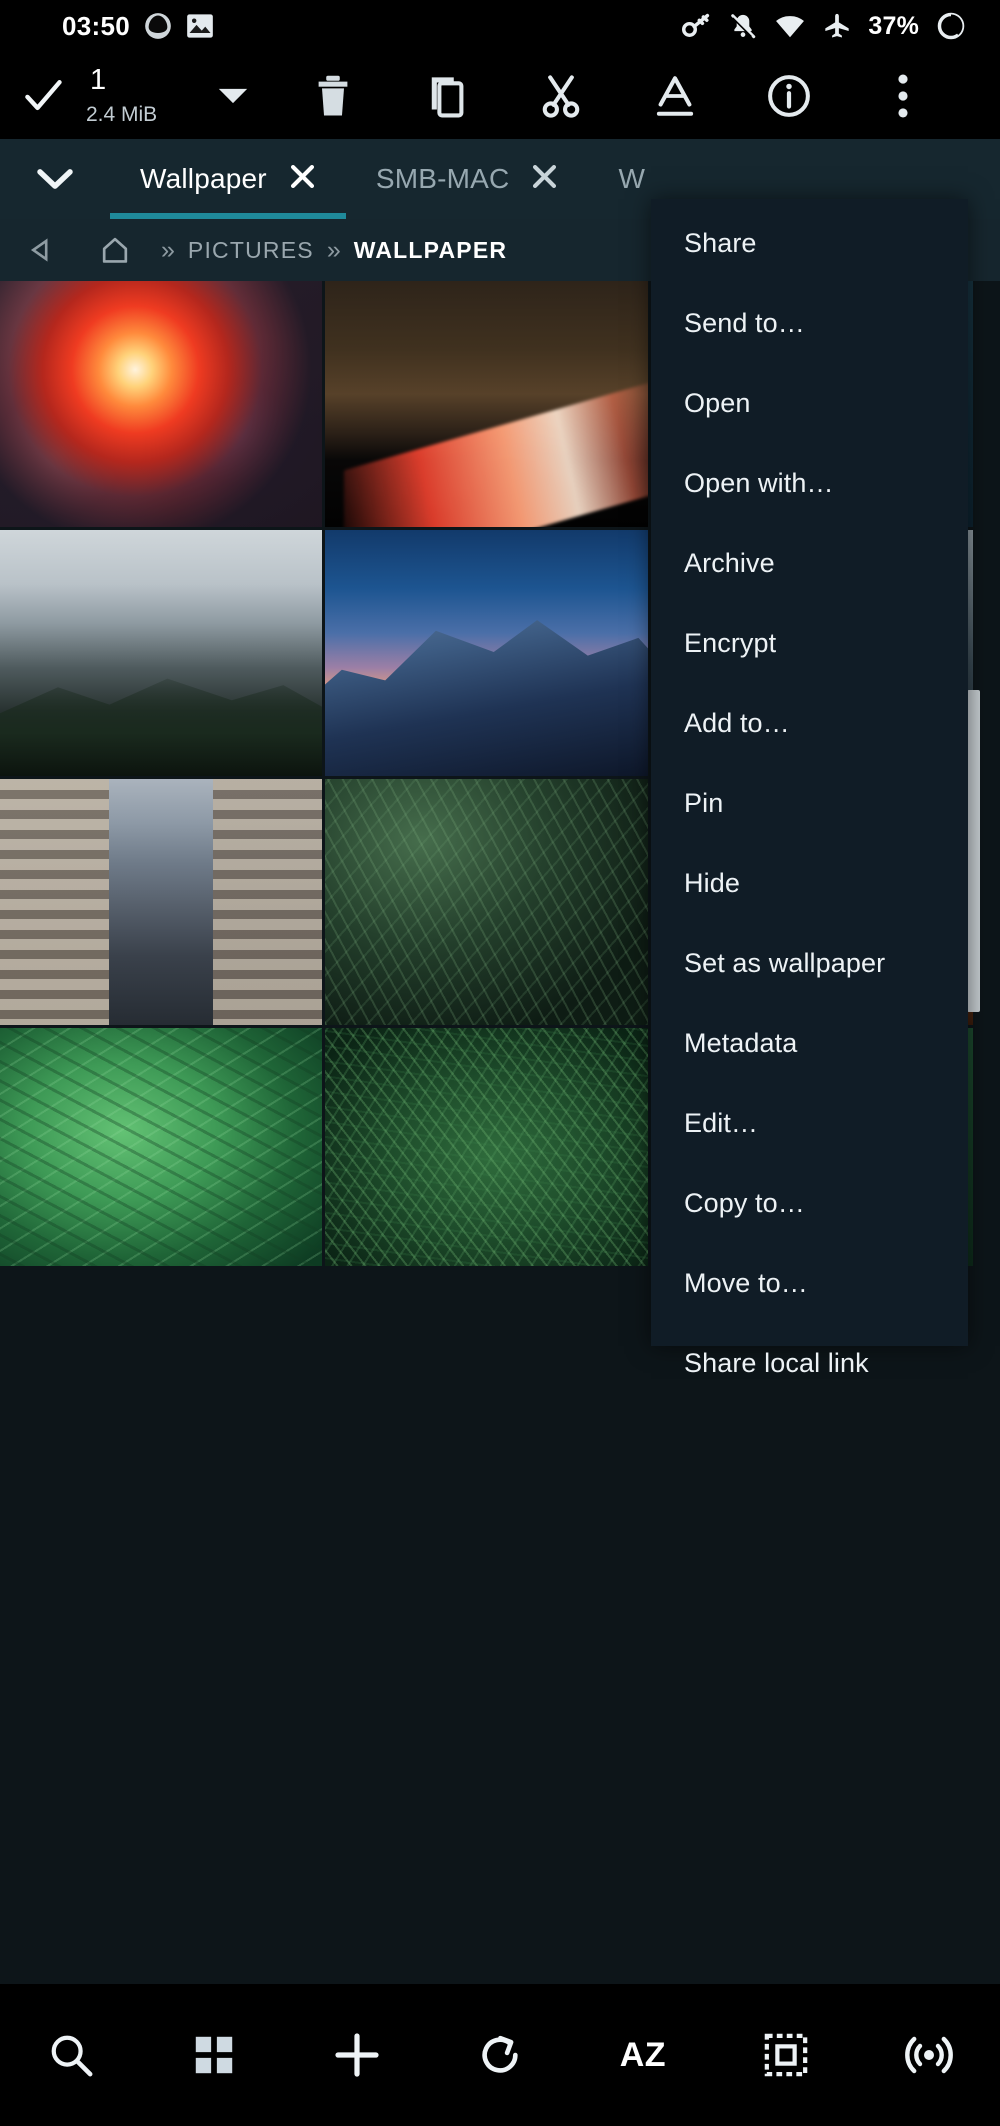 This screenshot has width=1000, height=2126. Describe the element at coordinates (357, 2055) in the screenshot. I see `add-icon` at that location.